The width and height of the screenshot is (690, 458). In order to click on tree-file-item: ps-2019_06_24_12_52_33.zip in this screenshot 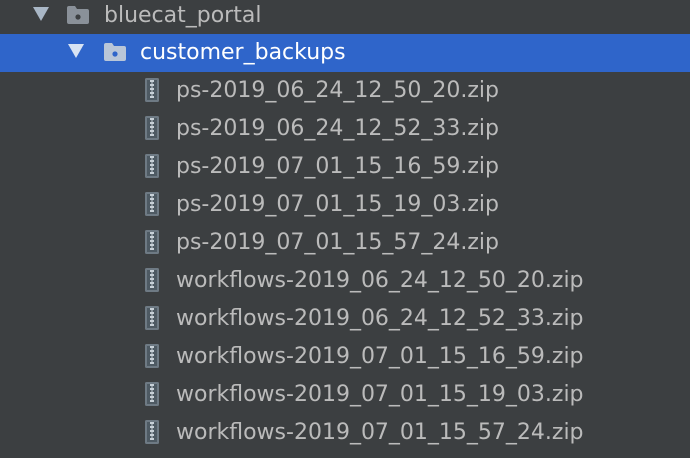, I will do `click(345, 129)`.